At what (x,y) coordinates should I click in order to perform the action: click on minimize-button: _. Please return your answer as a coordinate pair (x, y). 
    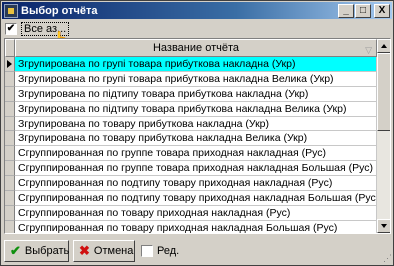
    Looking at the image, I should click on (346, 10).